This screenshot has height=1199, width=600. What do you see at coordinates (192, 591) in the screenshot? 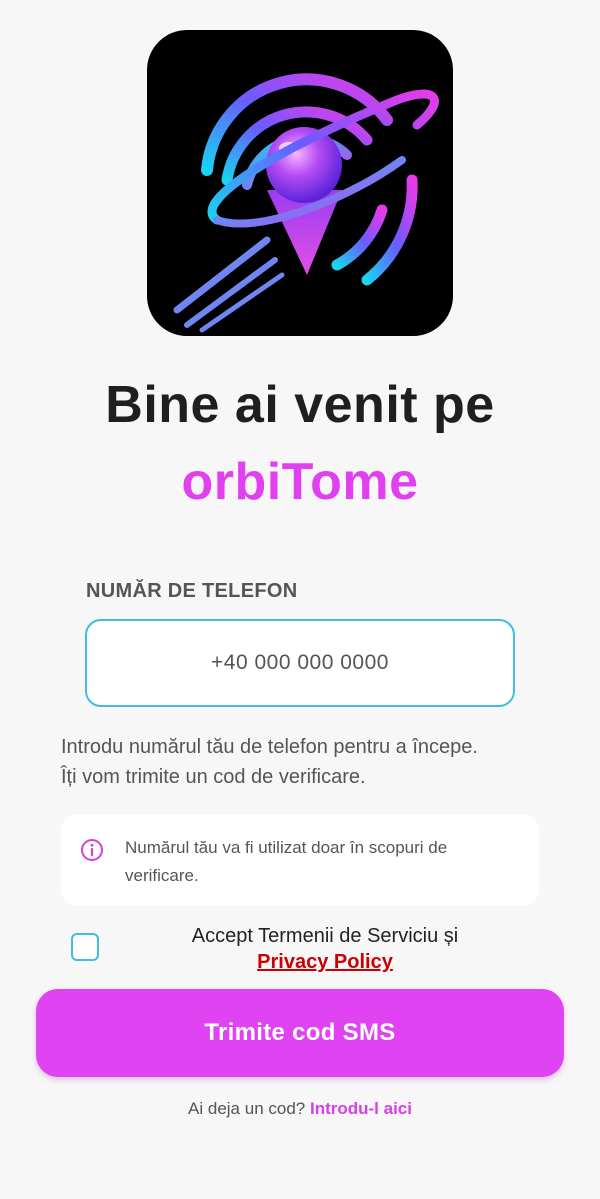
I see `phone-label: NUMĂR DE TELEFON` at bounding box center [192, 591].